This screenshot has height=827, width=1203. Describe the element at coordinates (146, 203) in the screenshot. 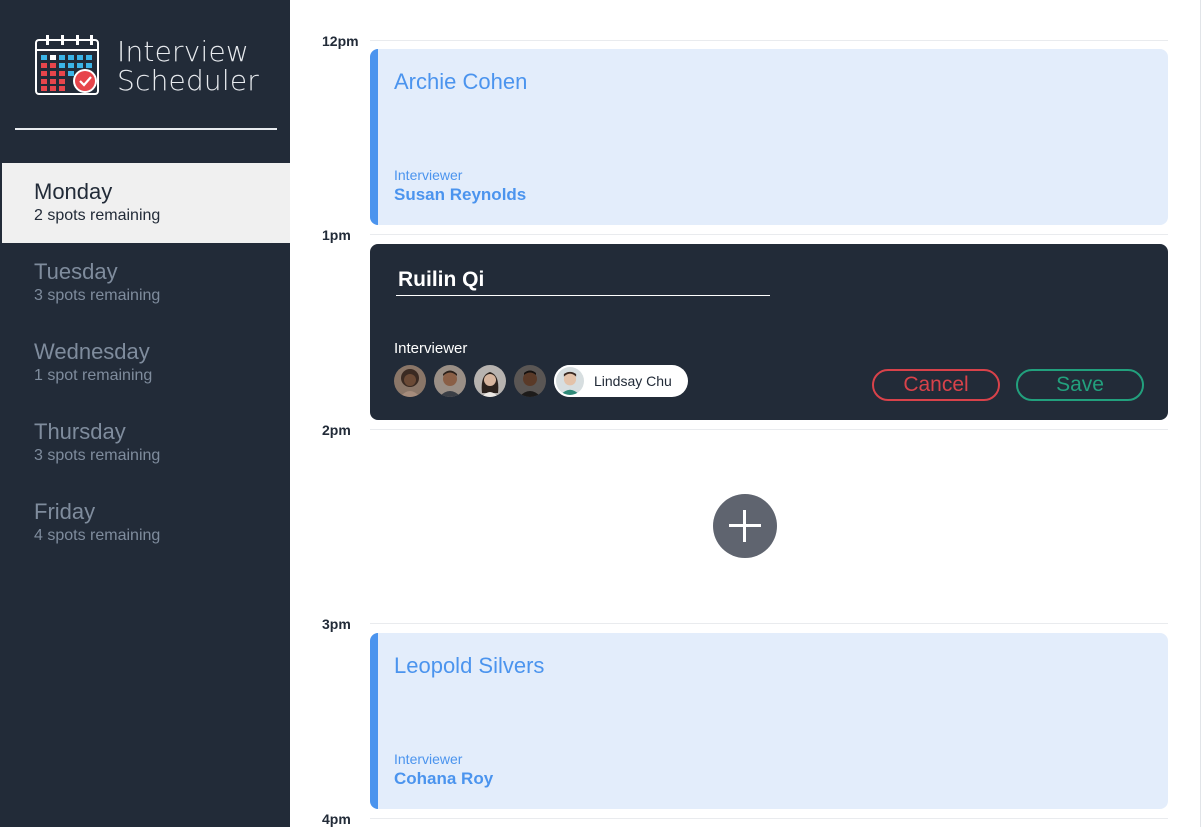

I see `day-item-monday: Monday 2 spots remaining` at that location.